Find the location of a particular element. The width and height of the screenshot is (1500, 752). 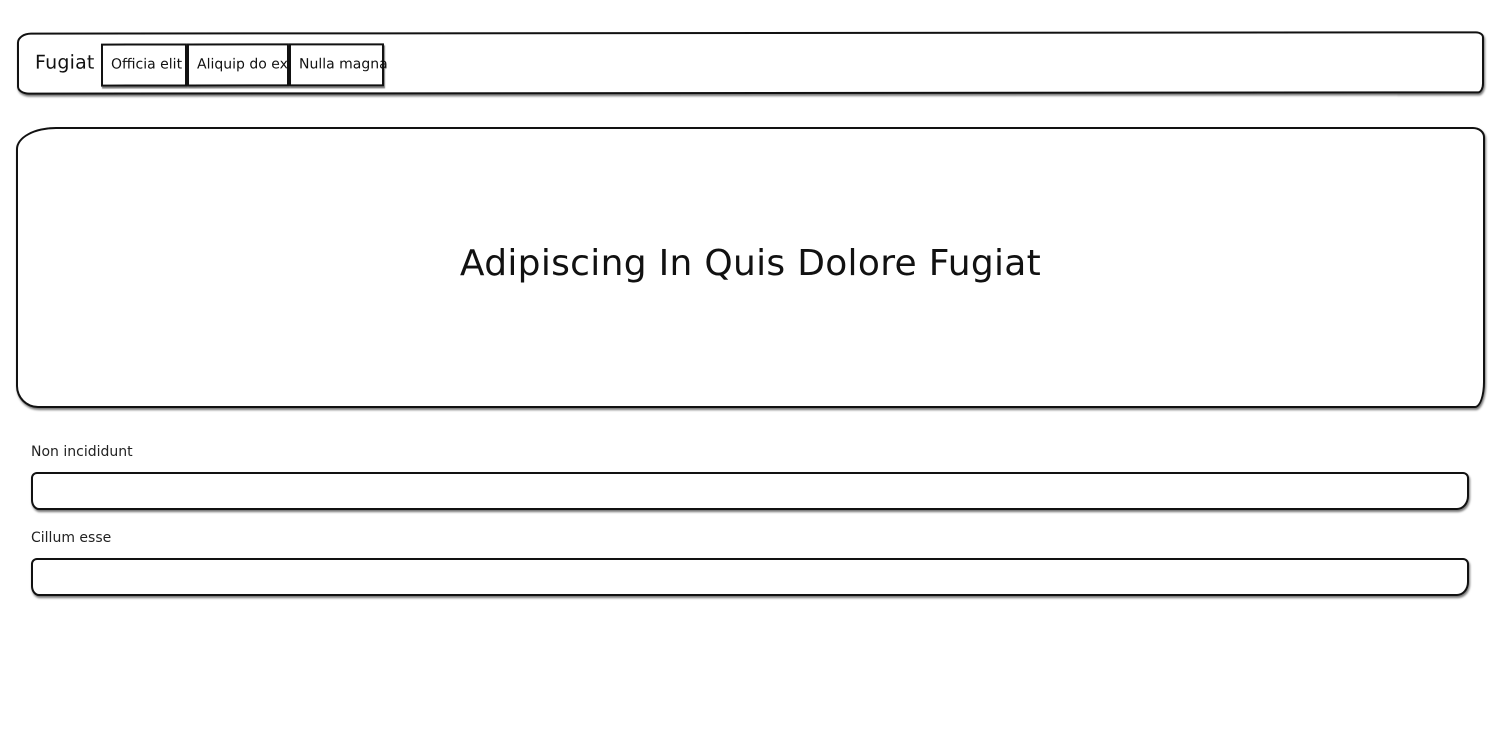

nav-button-aliquip-do-ex: Aliquip do ex is located at coordinates (238, 65).